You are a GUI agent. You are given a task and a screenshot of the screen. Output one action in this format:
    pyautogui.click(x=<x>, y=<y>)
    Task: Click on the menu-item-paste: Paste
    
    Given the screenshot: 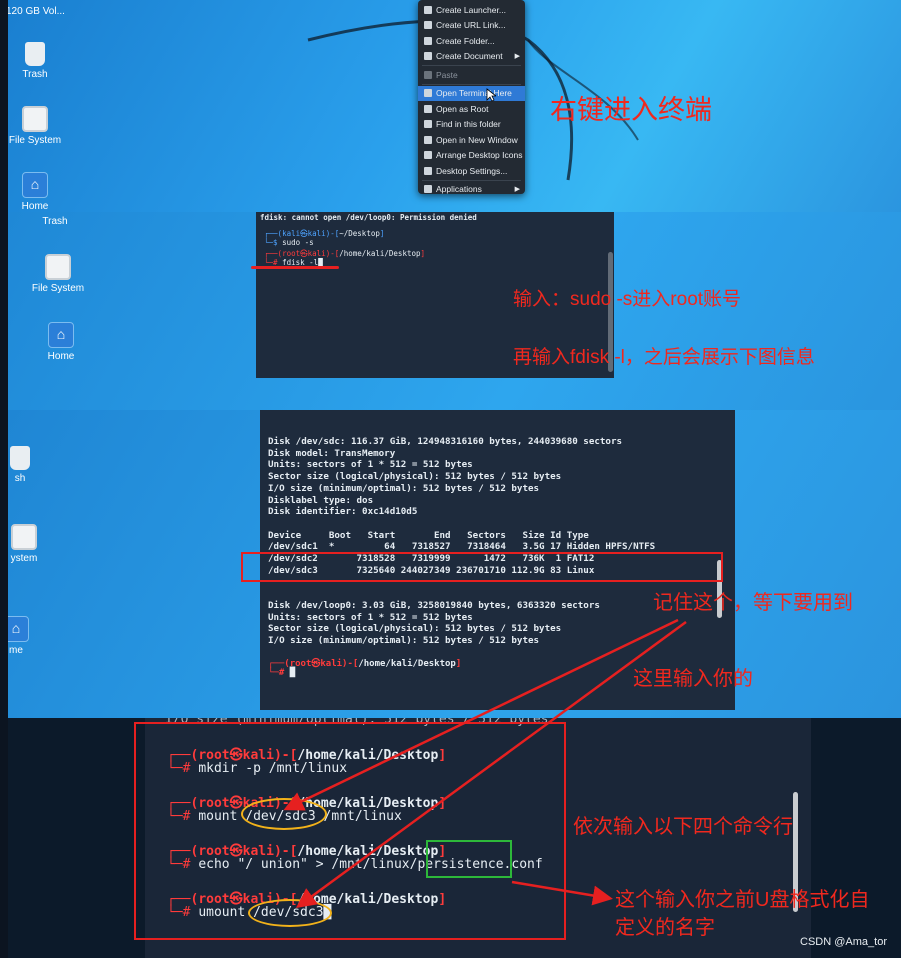 What is the action you would take?
    pyautogui.click(x=471, y=75)
    